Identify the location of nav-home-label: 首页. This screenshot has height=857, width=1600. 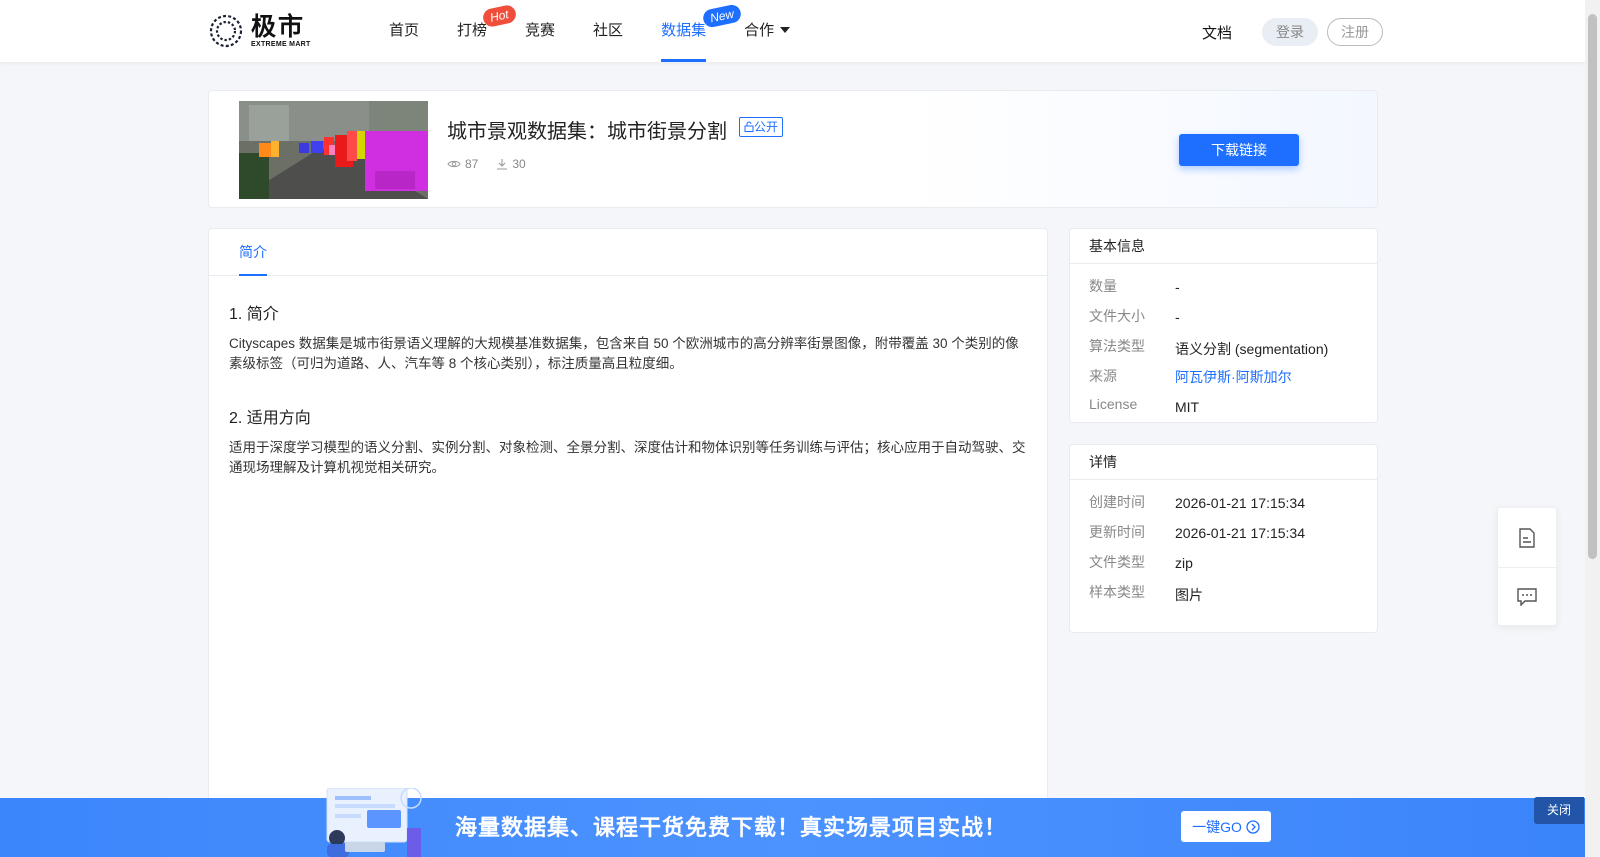
(404, 30).